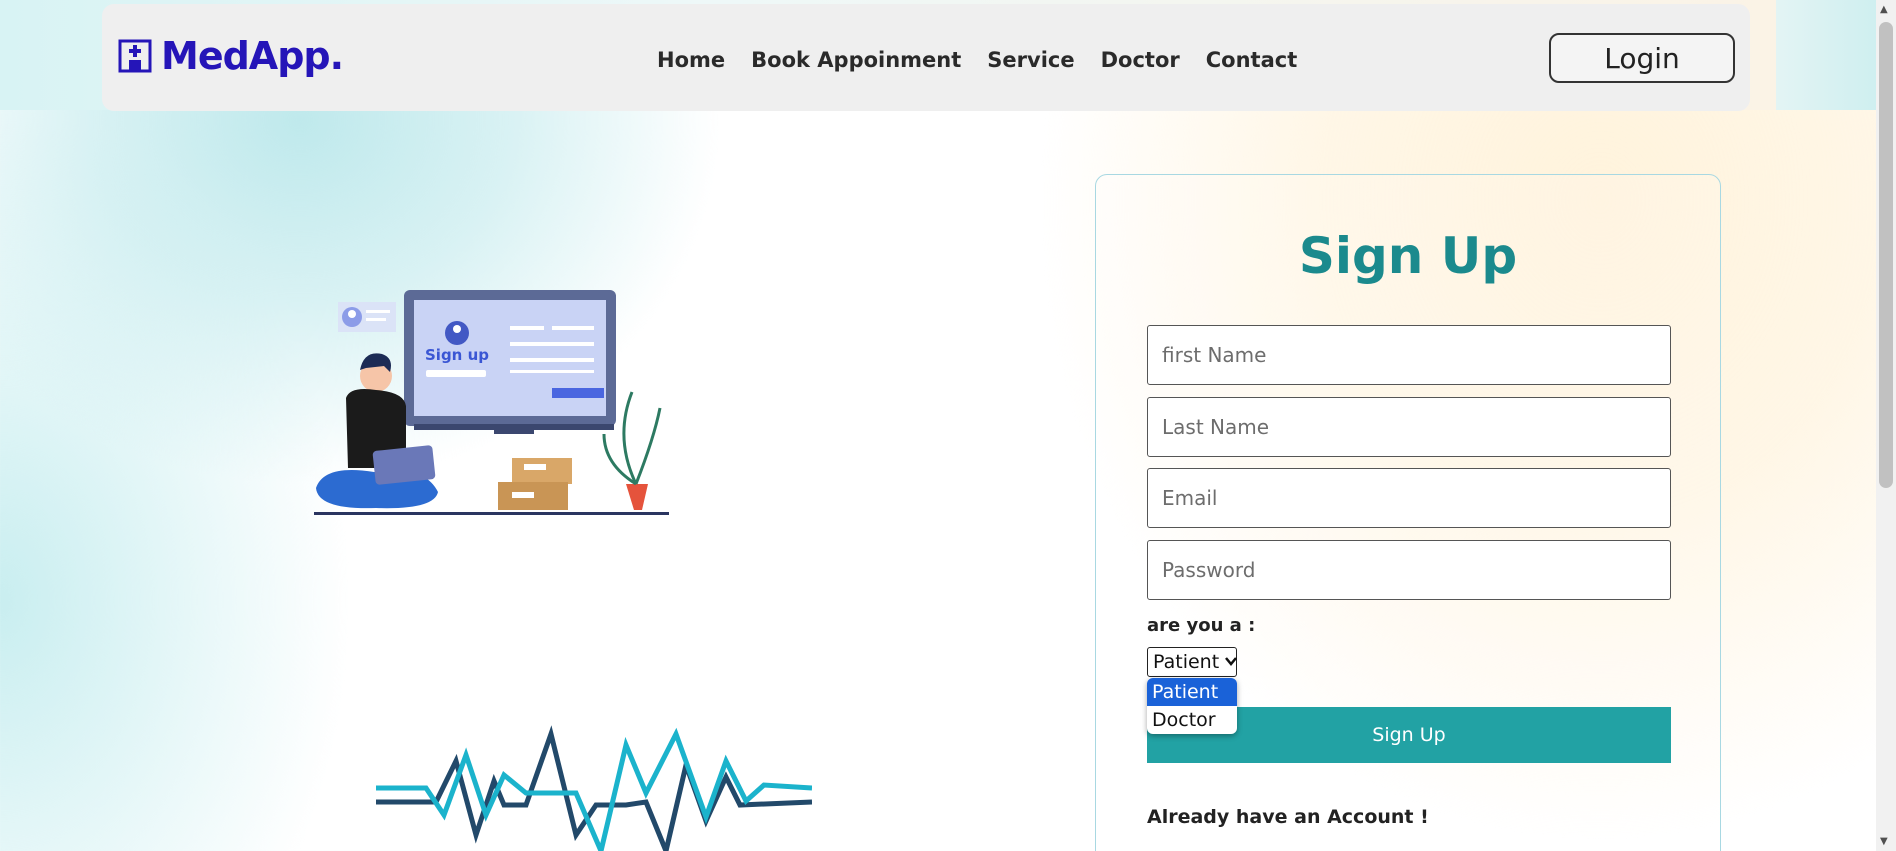 The height and width of the screenshot is (851, 1896). I want to click on password-field, so click(1409, 570).